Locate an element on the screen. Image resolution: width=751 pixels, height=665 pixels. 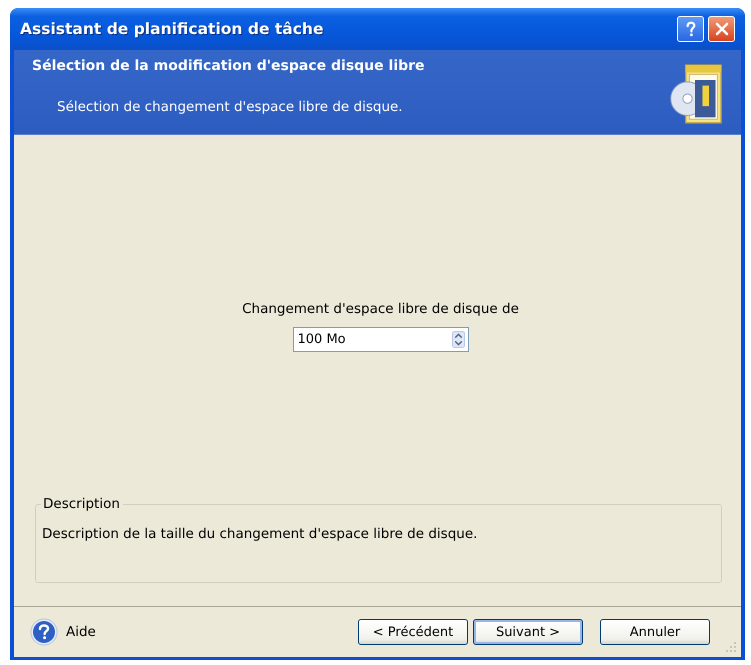
close-button is located at coordinates (721, 29).